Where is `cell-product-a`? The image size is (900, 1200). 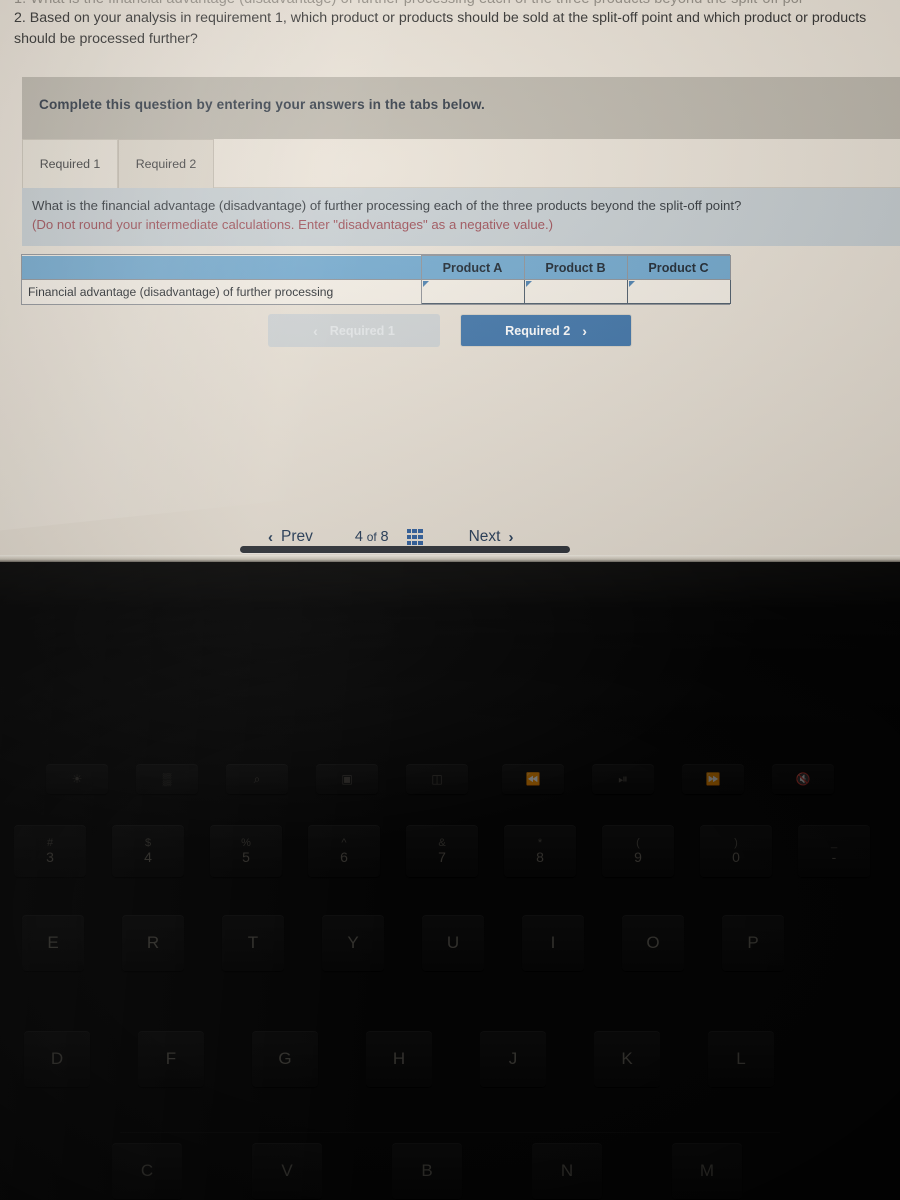
cell-product-a is located at coordinates (472, 291).